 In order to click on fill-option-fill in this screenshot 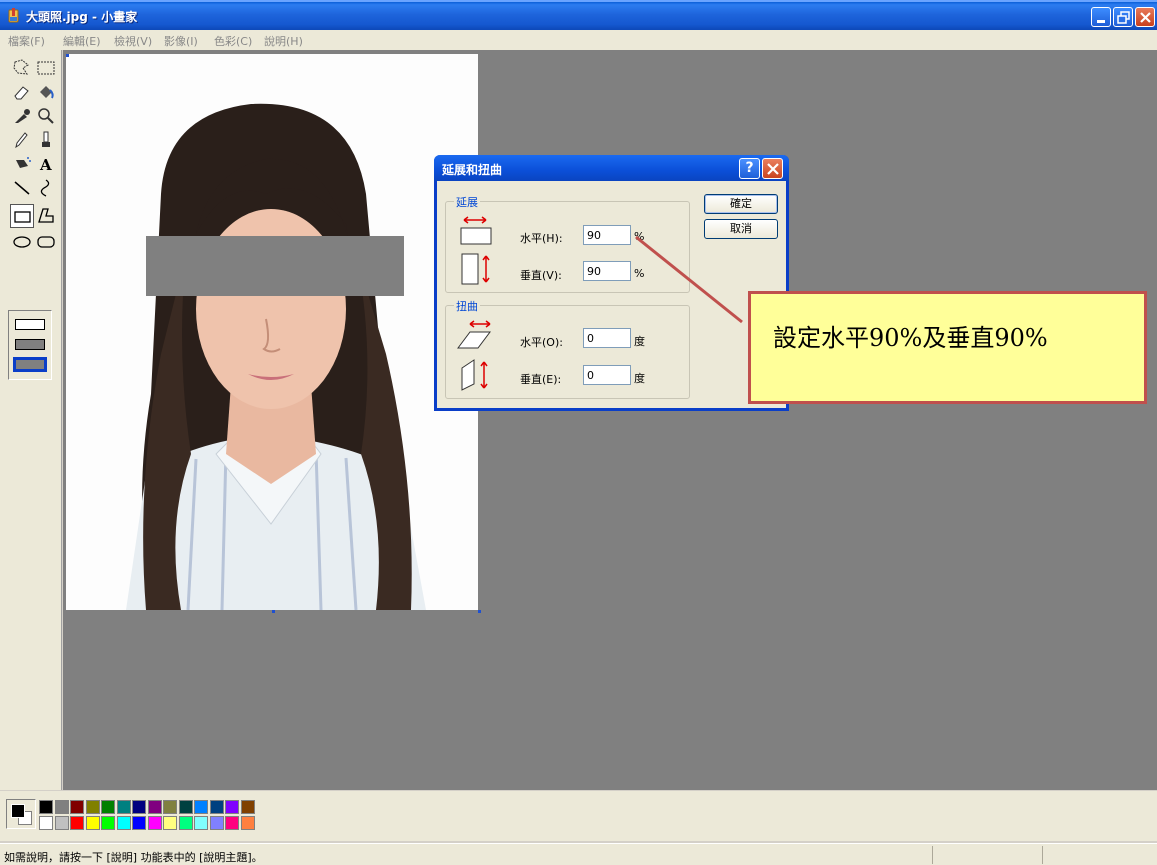, I will do `click(30, 364)`.